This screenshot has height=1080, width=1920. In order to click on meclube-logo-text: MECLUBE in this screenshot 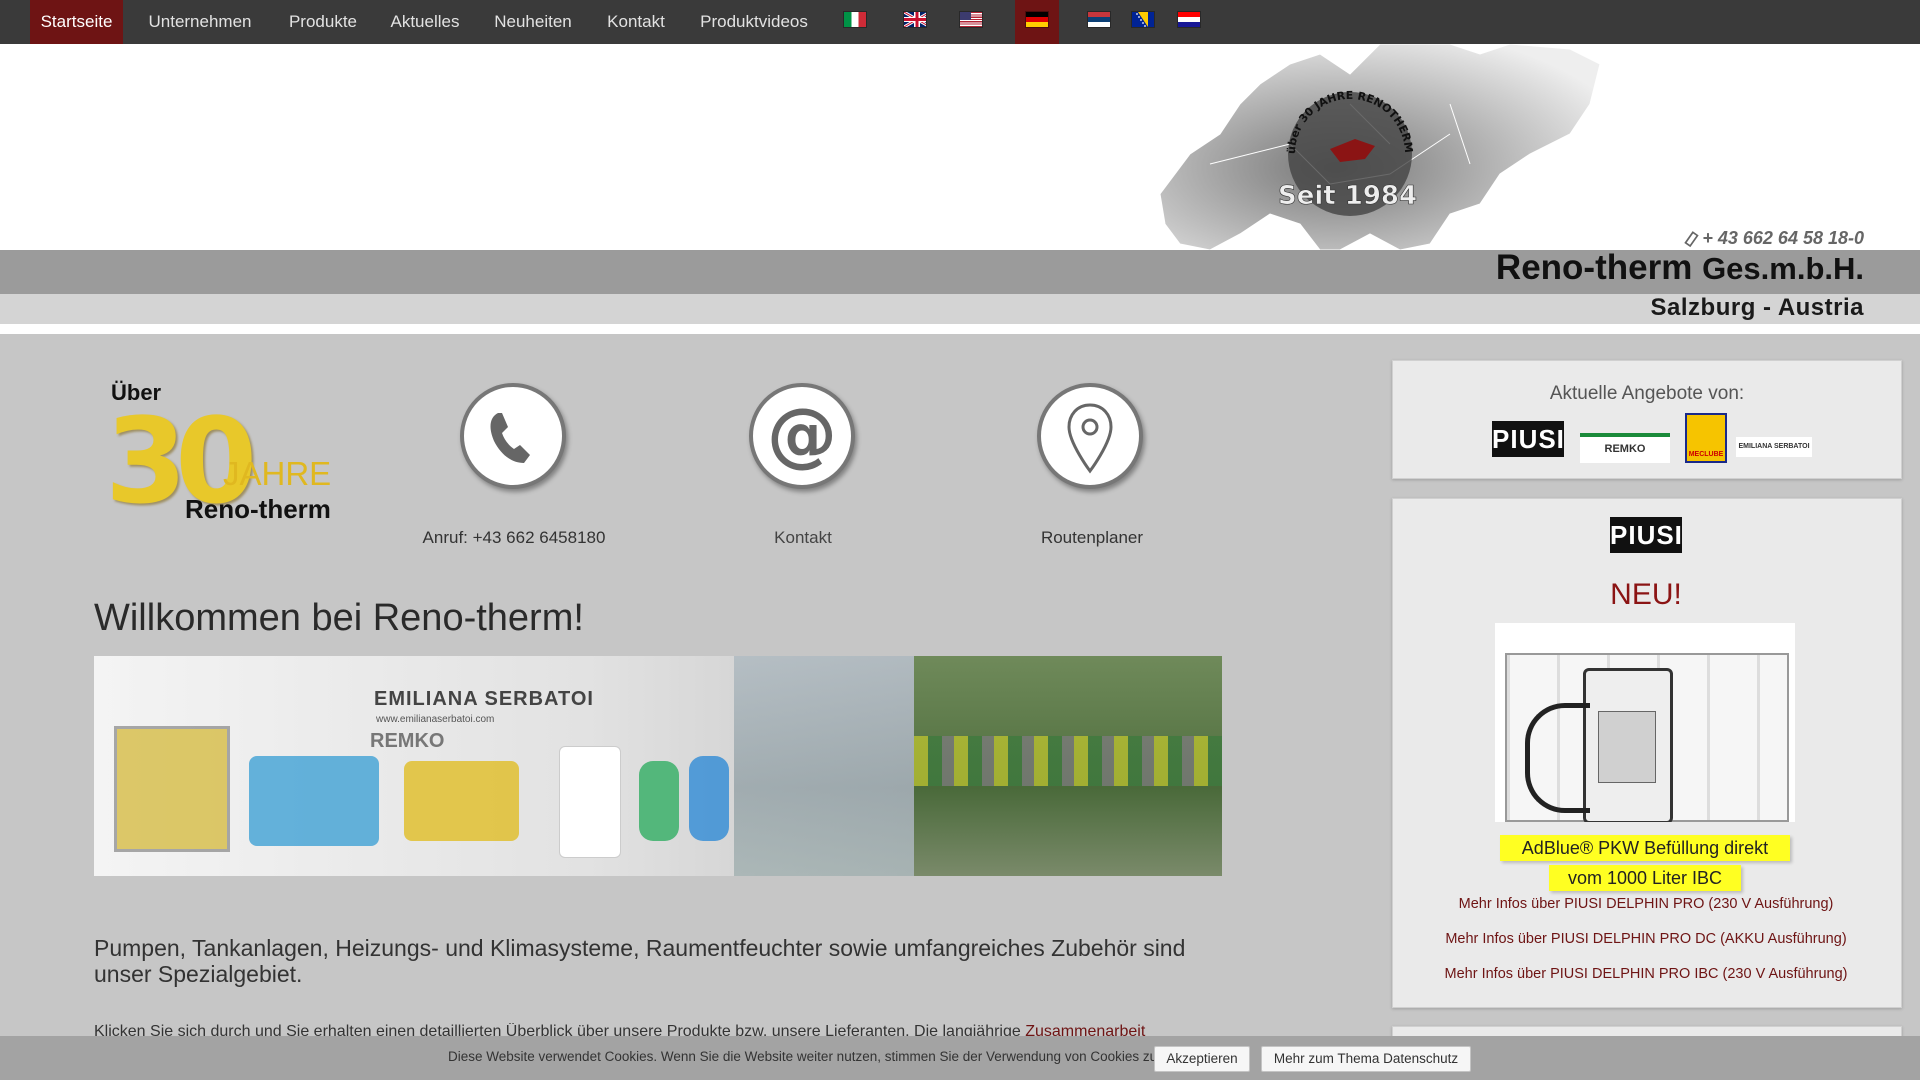, I will do `click(1706, 454)`.